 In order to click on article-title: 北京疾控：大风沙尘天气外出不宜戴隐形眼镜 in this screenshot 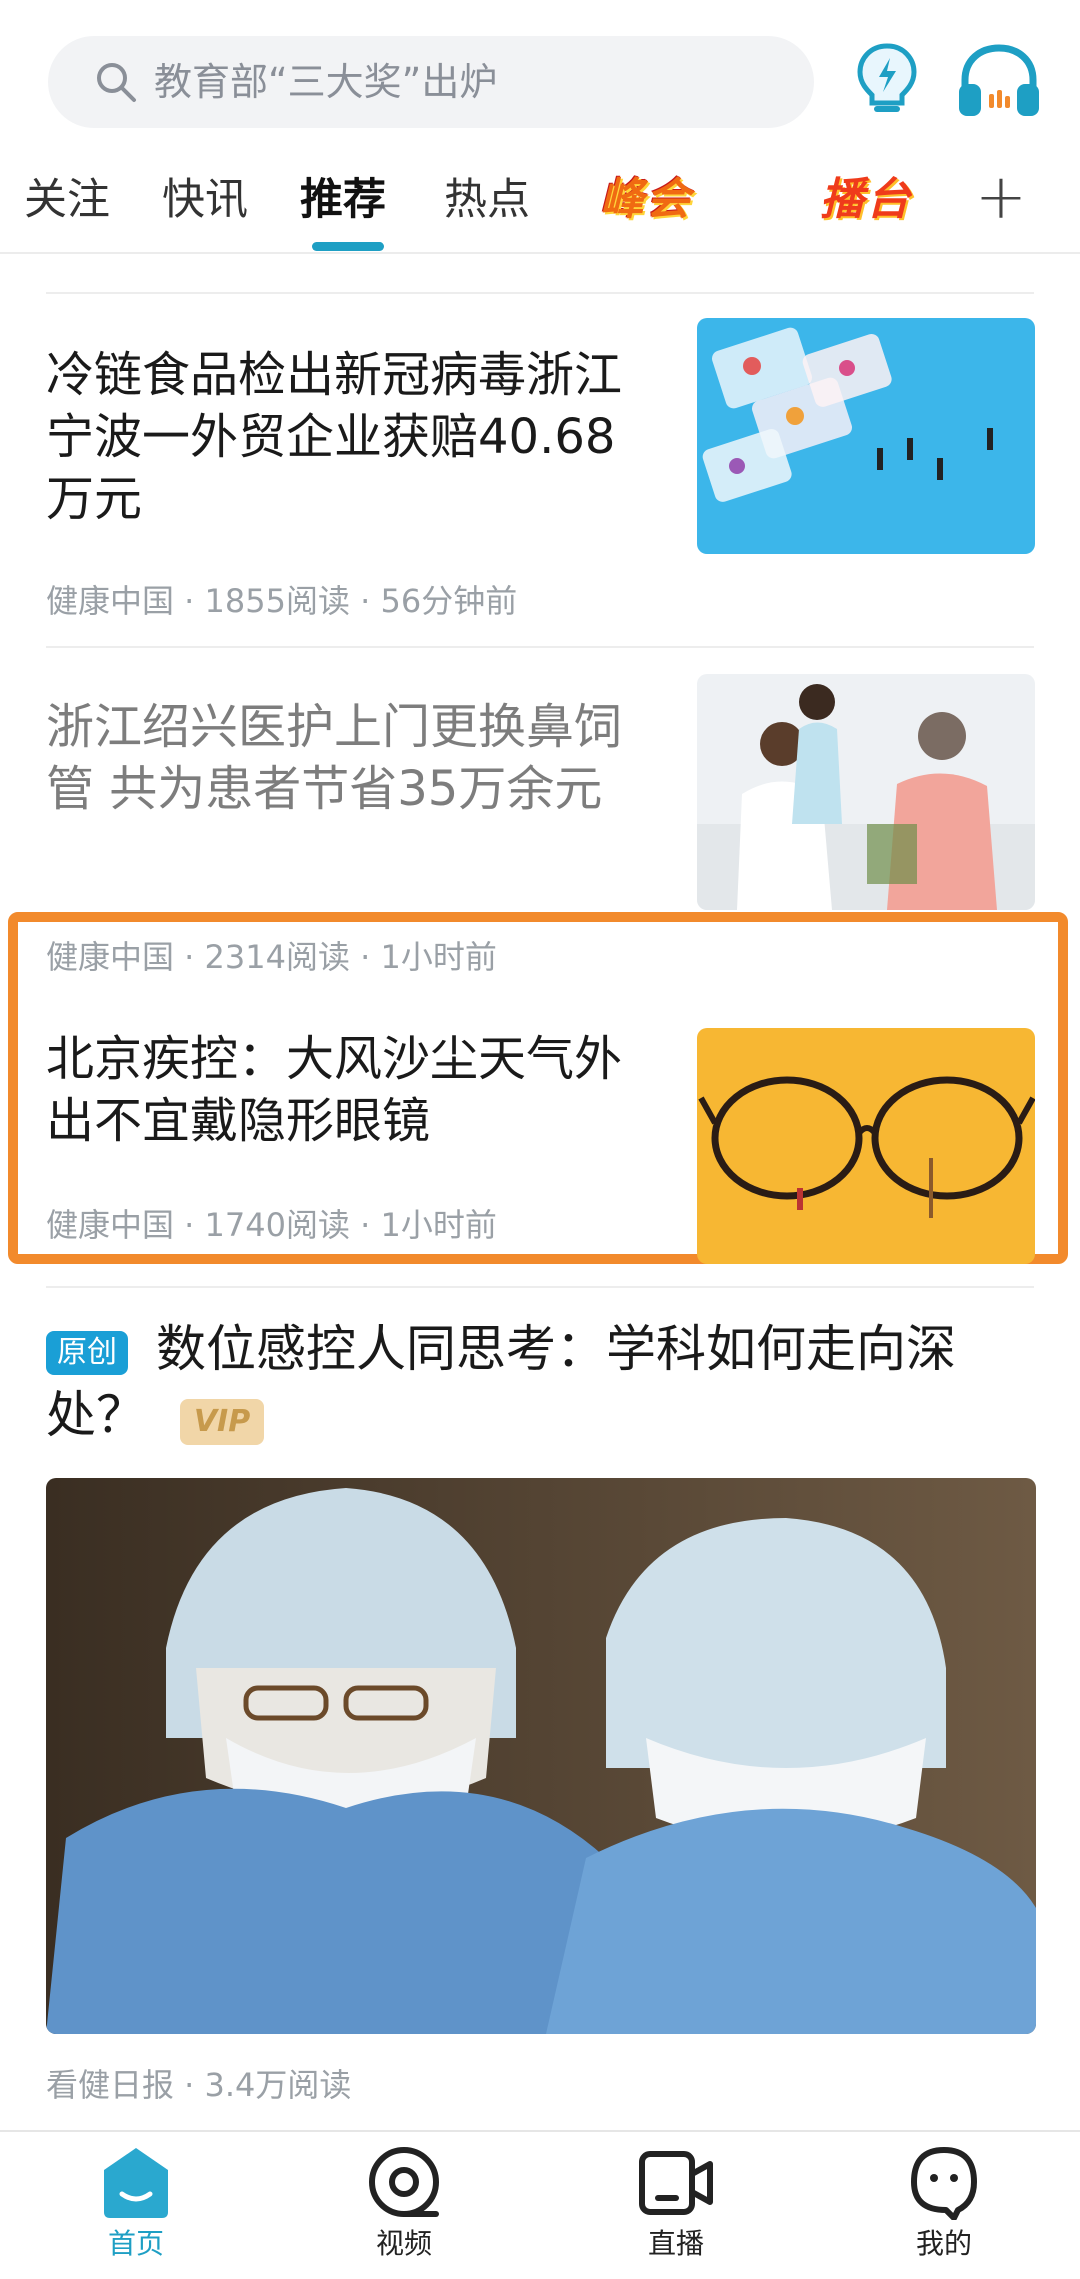, I will do `click(334, 1090)`.